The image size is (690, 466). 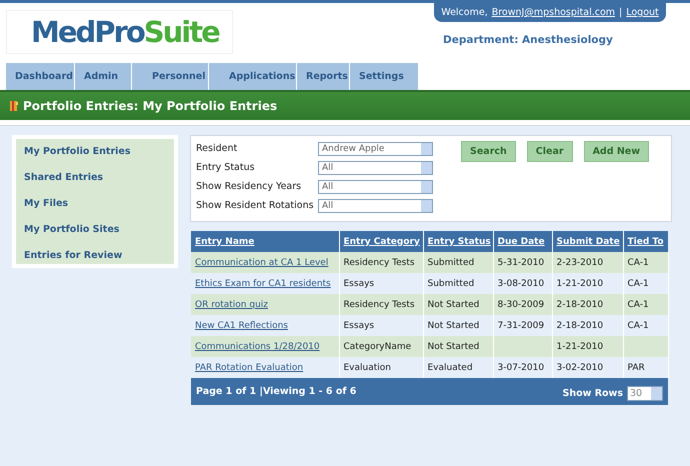 What do you see at coordinates (522, 367) in the screenshot?
I see `table-cell: 3-07-2010` at bounding box center [522, 367].